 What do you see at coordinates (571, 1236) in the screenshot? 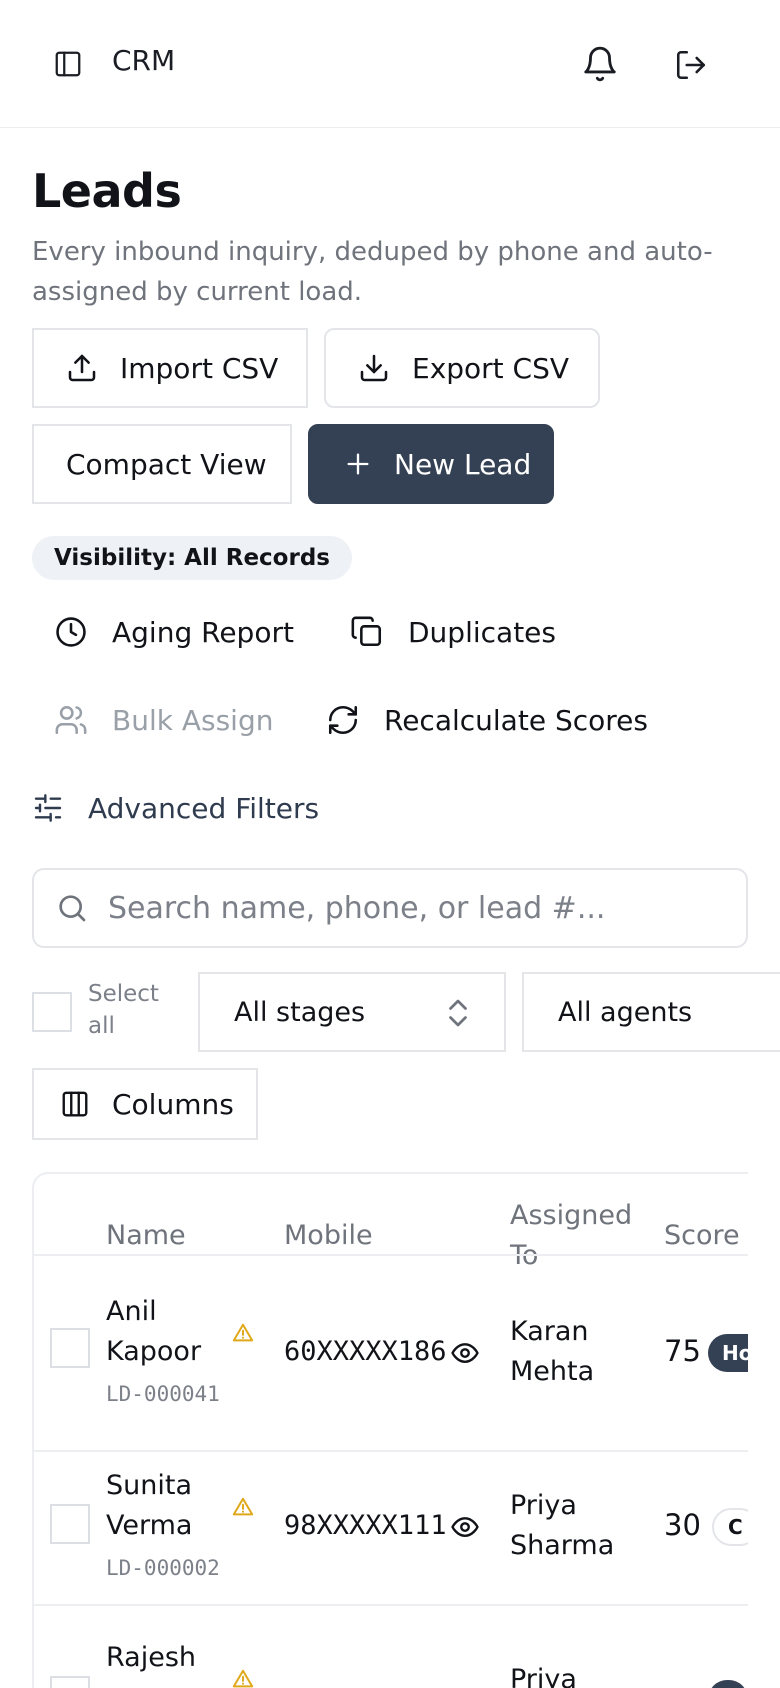
I see `column-header-assigned-to: Assigned To` at bounding box center [571, 1236].